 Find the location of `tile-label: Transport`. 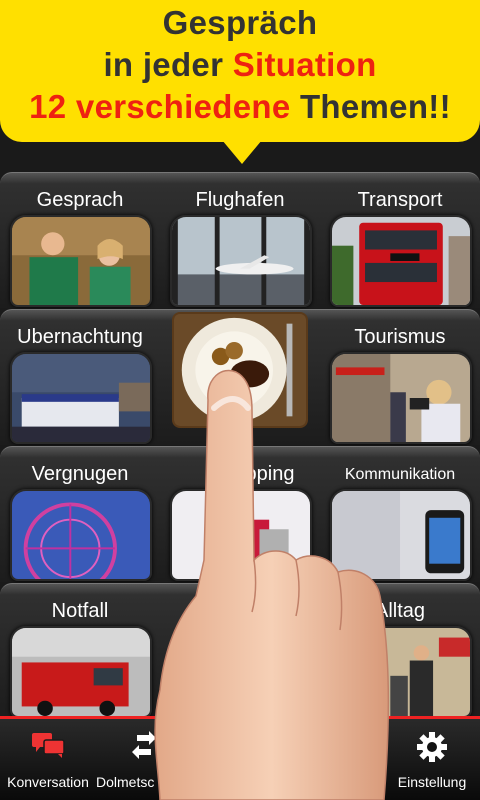

tile-label: Transport is located at coordinates (400, 200).